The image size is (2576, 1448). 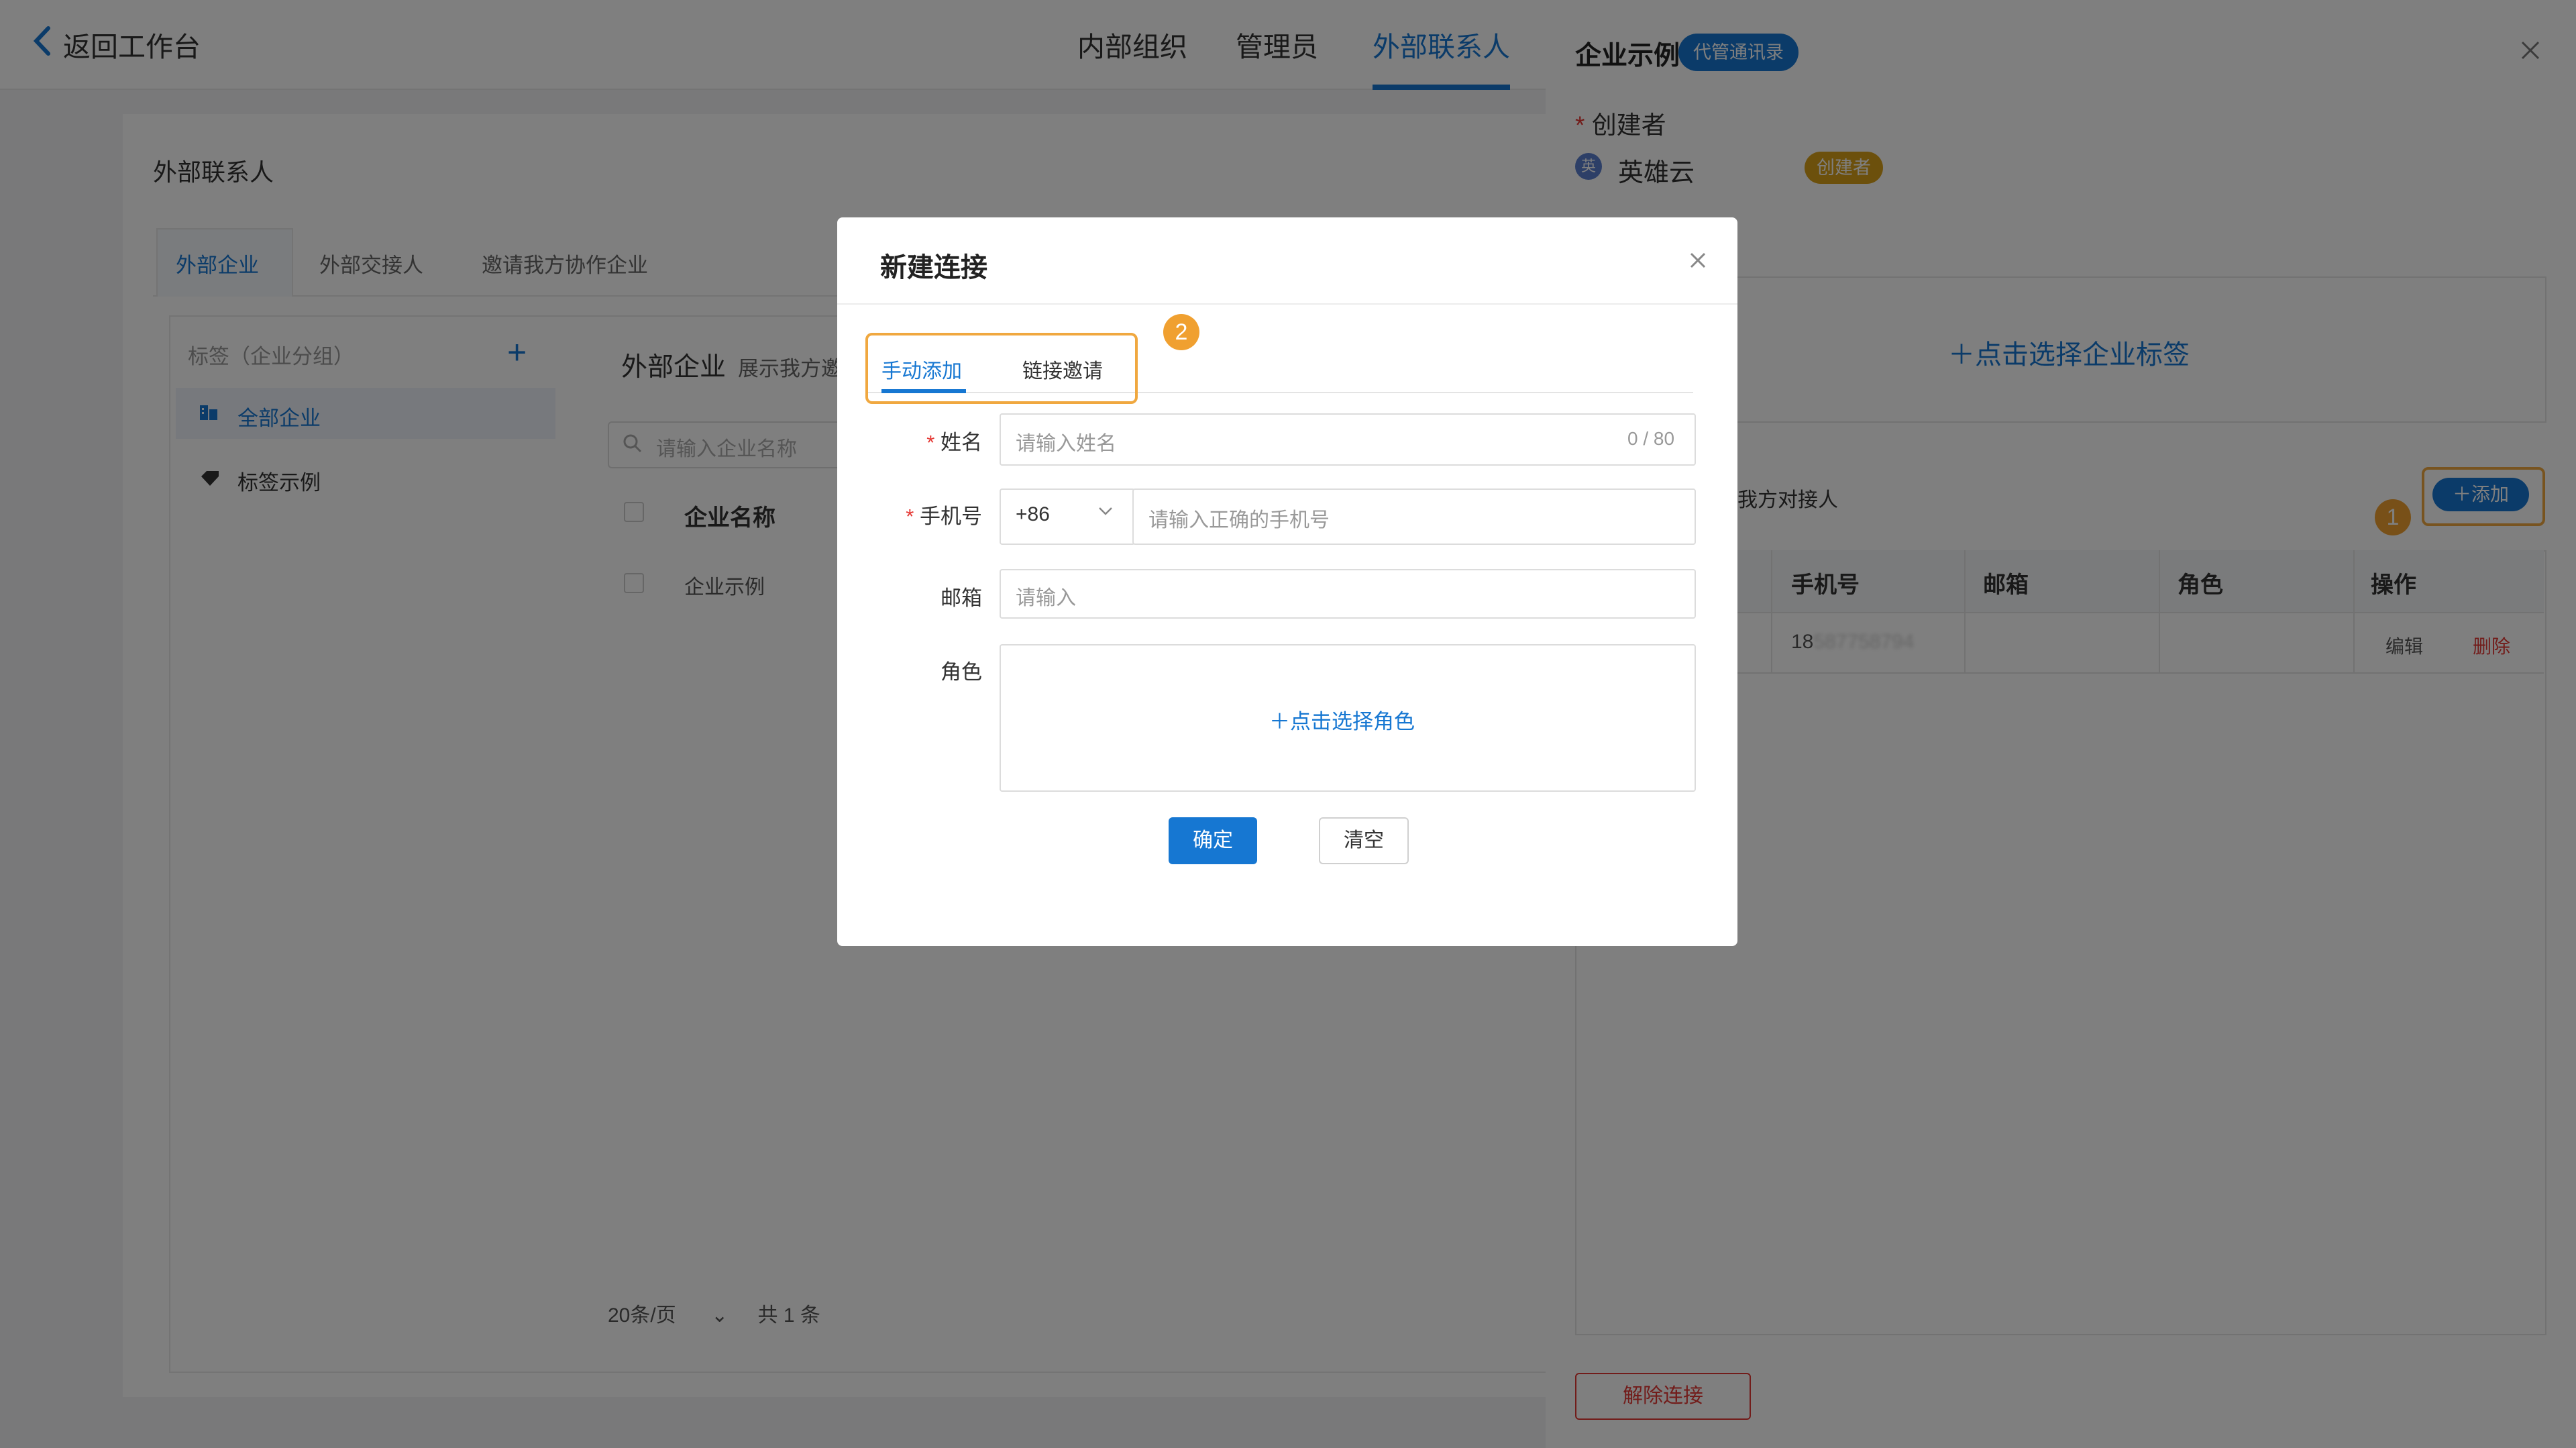 I want to click on phone-label: * 手机号, so click(x=944, y=516).